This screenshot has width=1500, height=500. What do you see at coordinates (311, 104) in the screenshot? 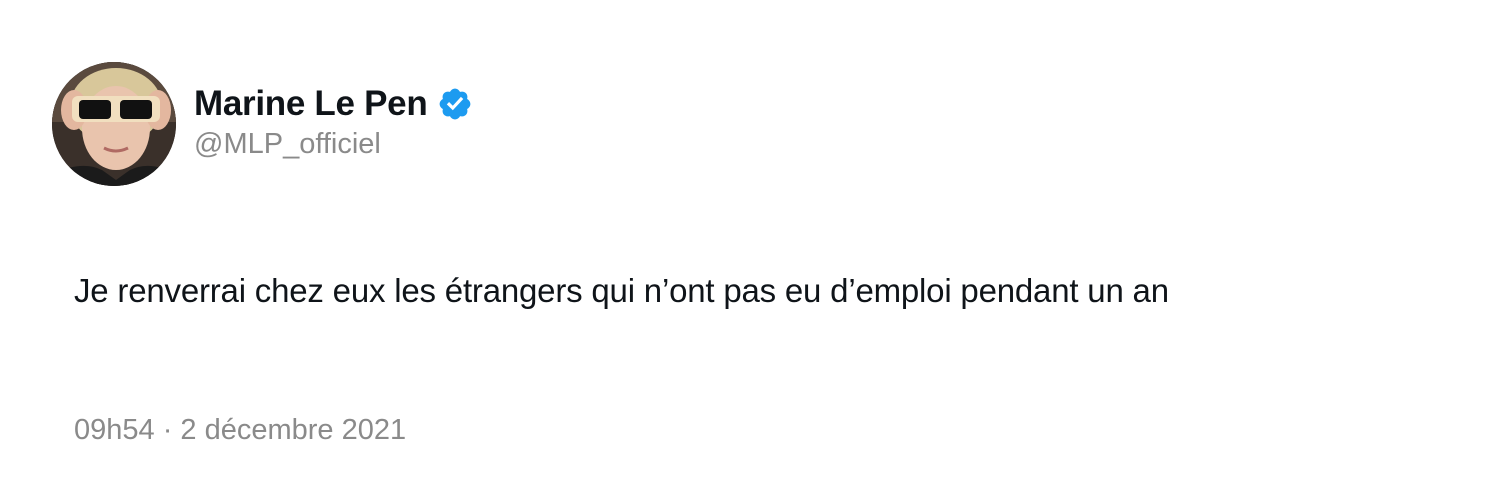
I see `author-display-name: Marine Le Pen` at bounding box center [311, 104].